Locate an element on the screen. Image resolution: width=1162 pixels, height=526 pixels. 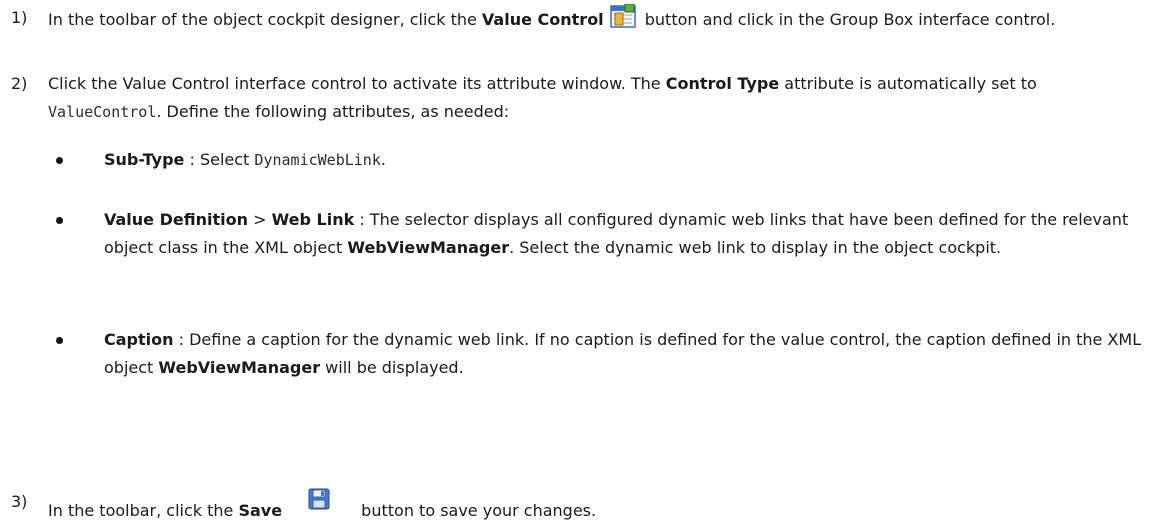
step-number: 3) is located at coordinates (19, 501).